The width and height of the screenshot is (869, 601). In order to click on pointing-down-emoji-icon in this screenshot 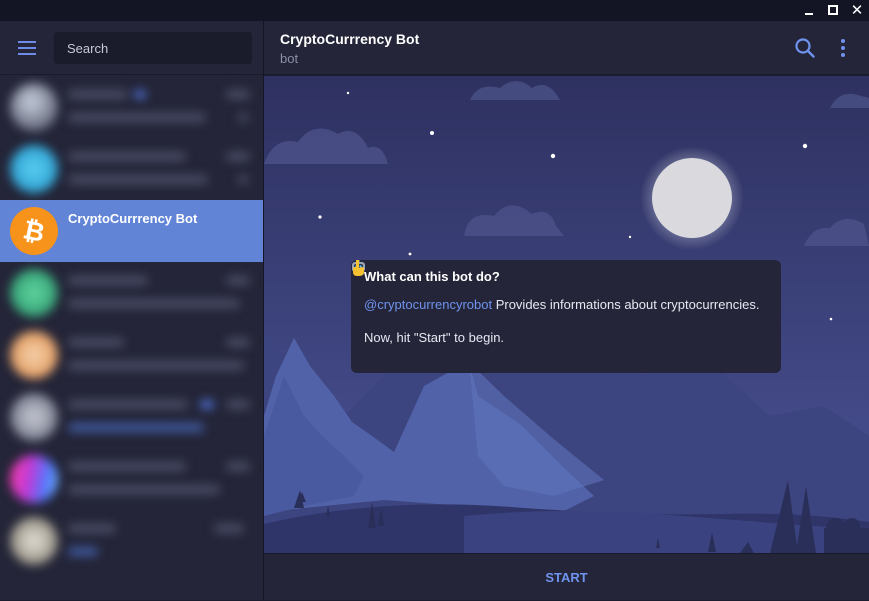, I will do `click(358, 268)`.